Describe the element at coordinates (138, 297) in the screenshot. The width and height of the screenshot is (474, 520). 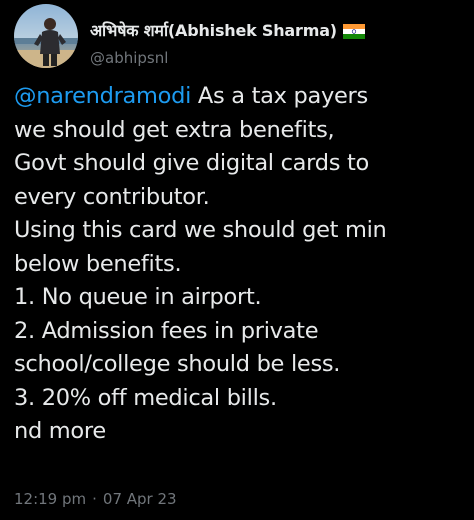
I see `tweet-line: 1. No queue in airport.` at that location.